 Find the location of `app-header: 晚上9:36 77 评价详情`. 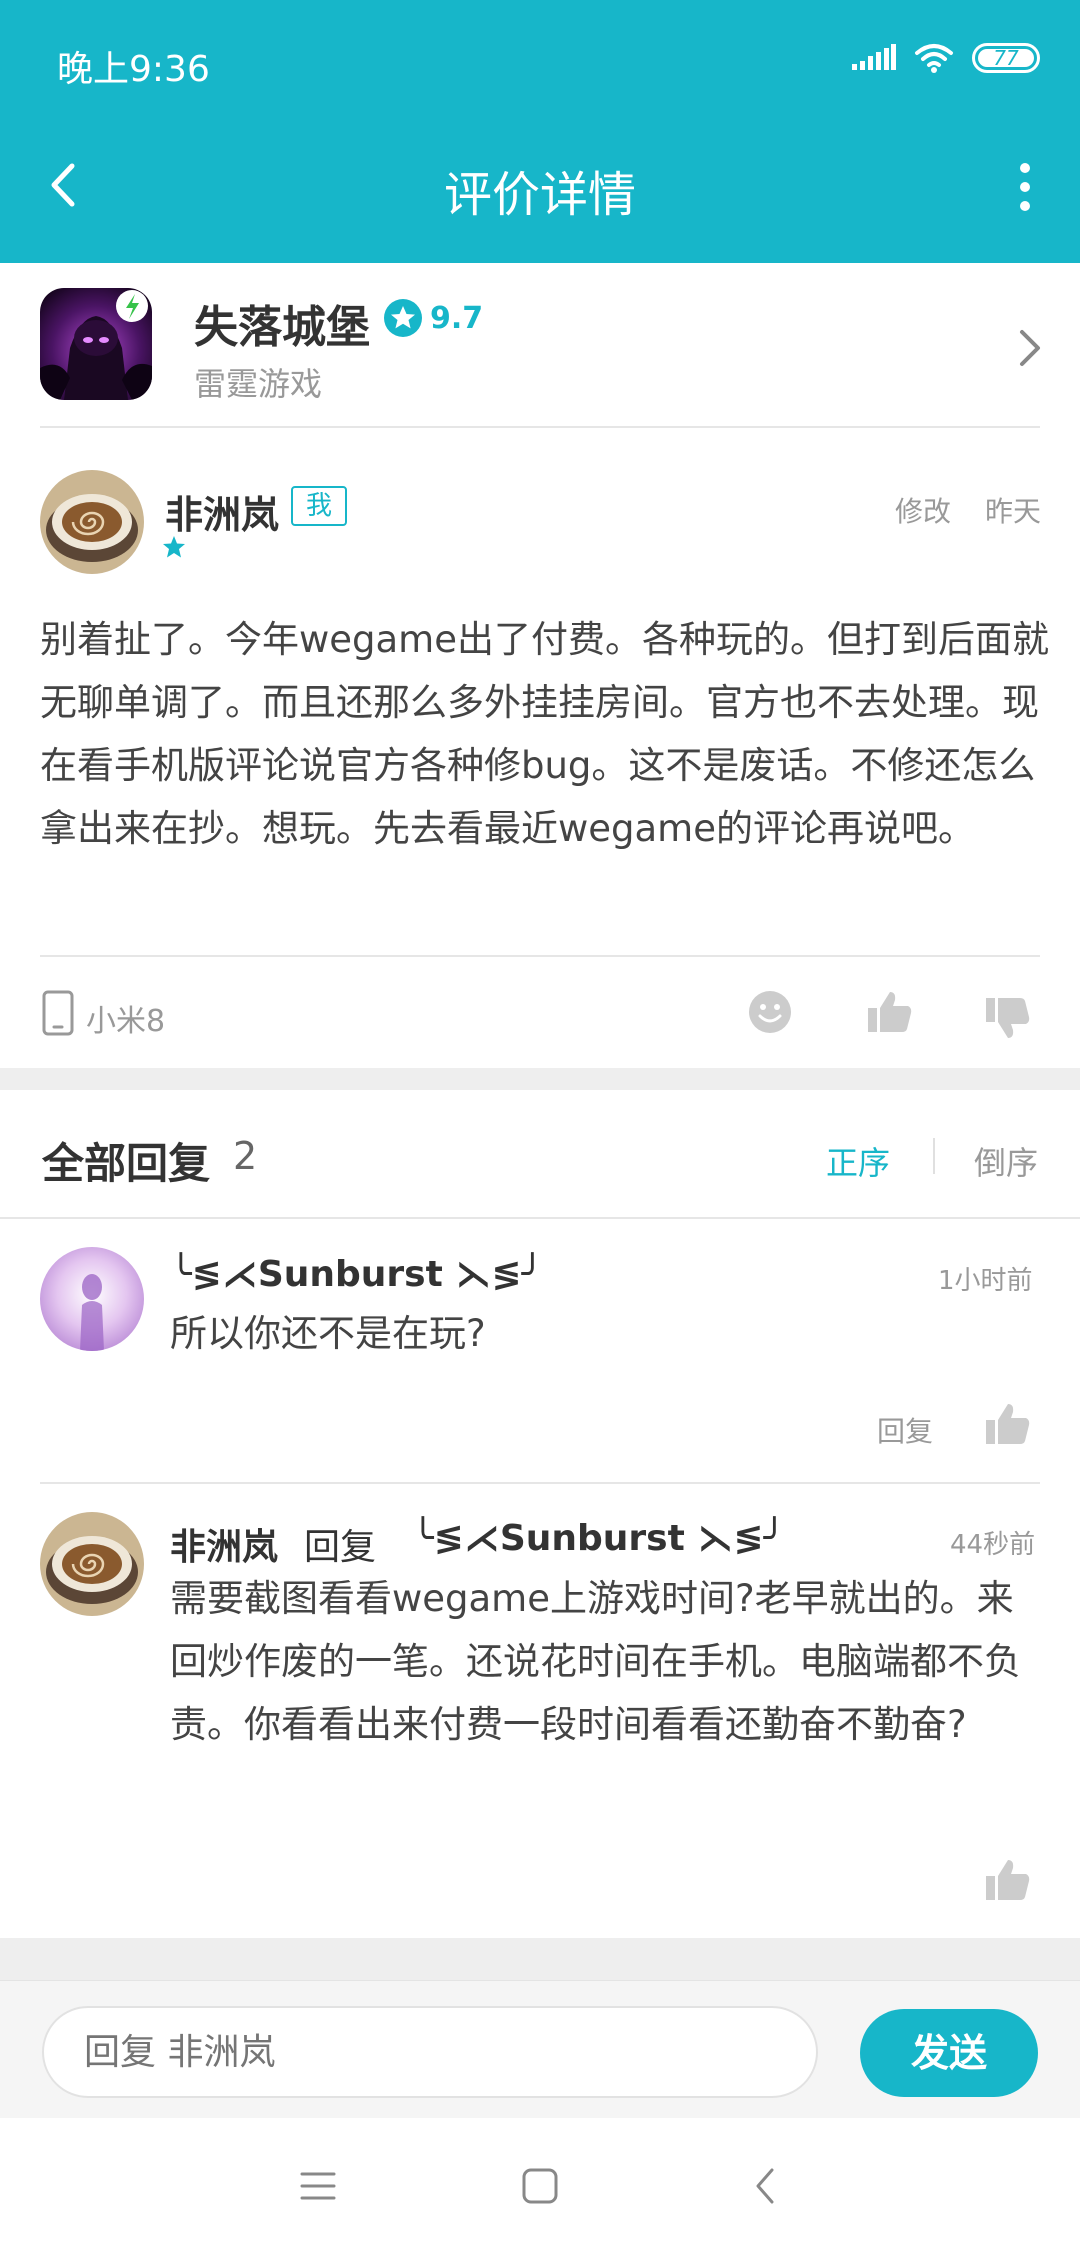

app-header: 晚上9:36 77 评价详情 is located at coordinates (540, 131).